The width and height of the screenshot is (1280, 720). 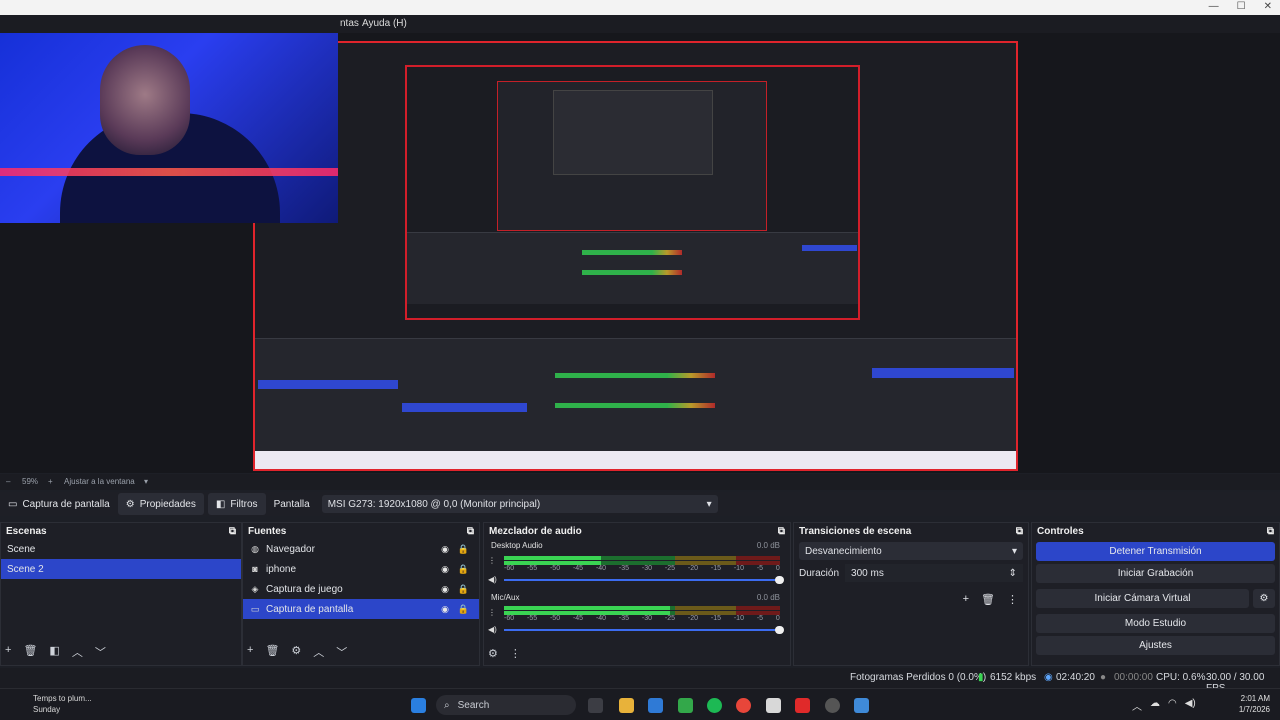 I want to click on chrome-icon, so click(x=743, y=705).